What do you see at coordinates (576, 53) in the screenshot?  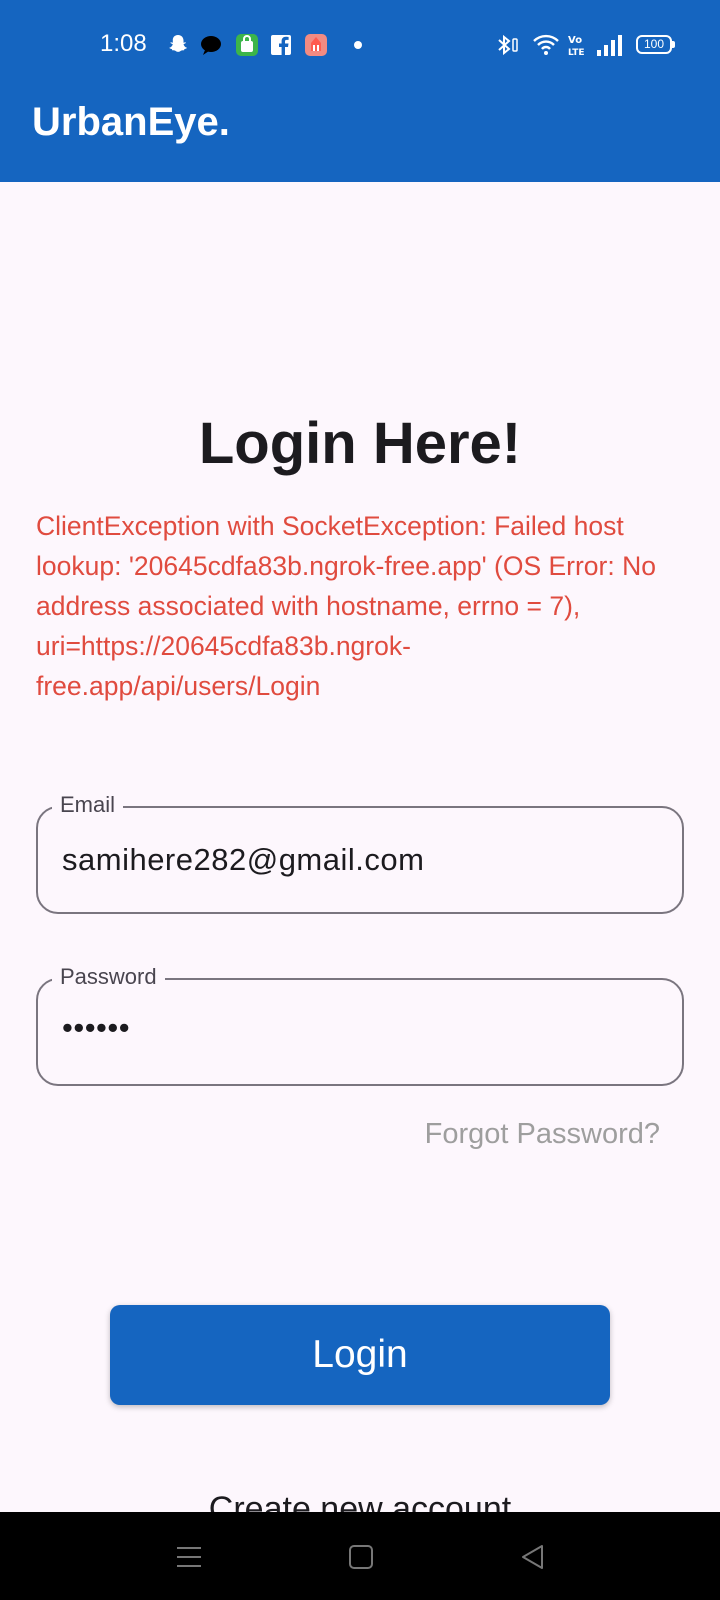 I see `svg-text: LTE` at bounding box center [576, 53].